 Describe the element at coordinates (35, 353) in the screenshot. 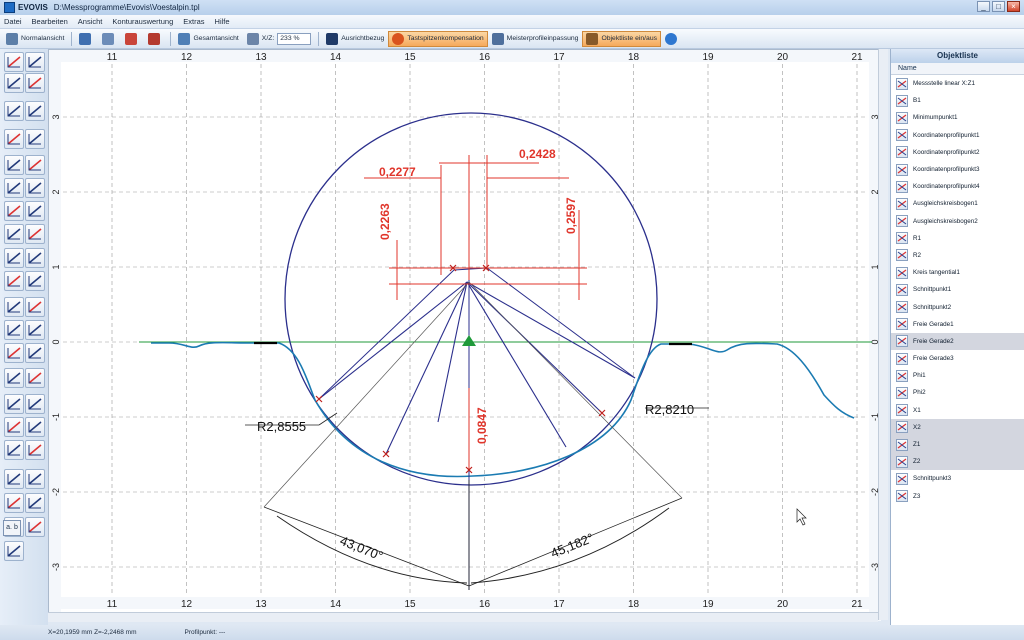

I see `slash-tool-button` at that location.